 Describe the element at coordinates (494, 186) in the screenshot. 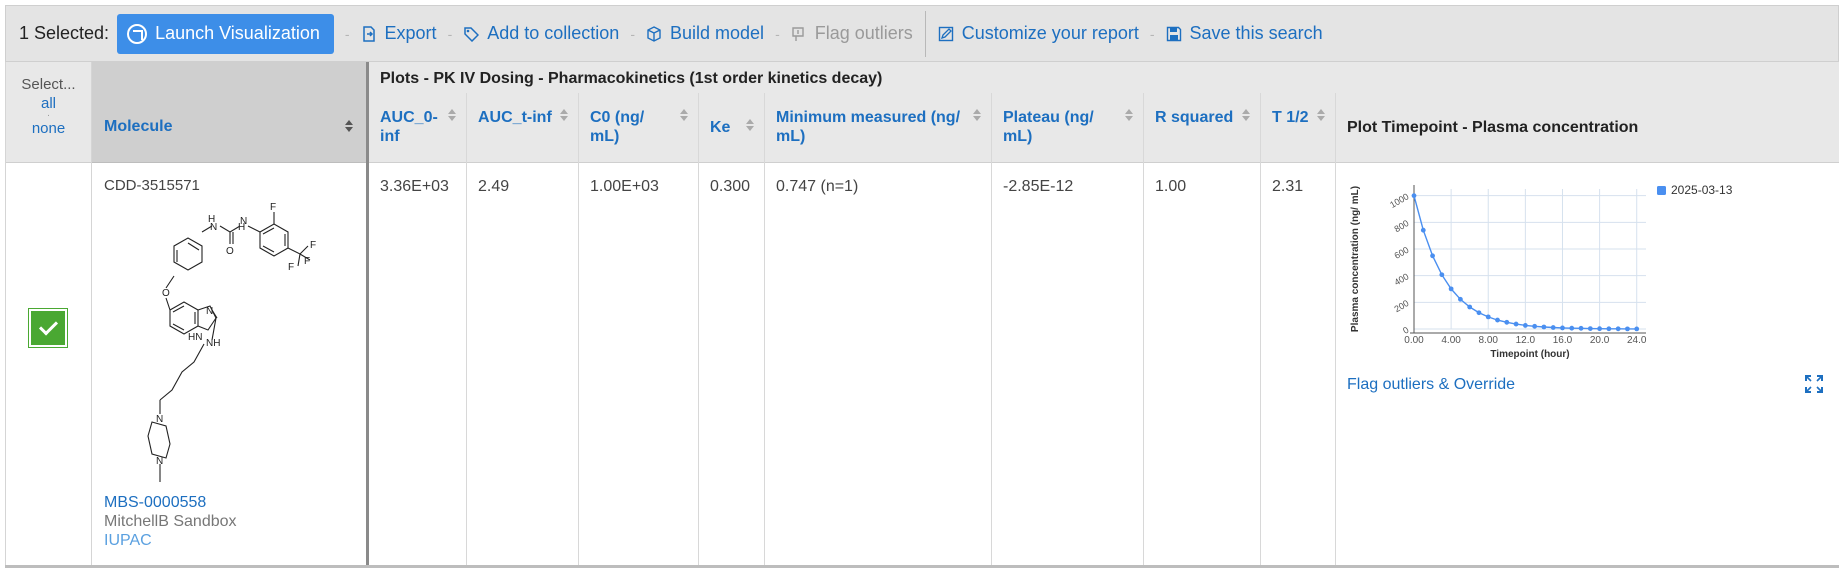

I see `cell-value: 2.49` at that location.